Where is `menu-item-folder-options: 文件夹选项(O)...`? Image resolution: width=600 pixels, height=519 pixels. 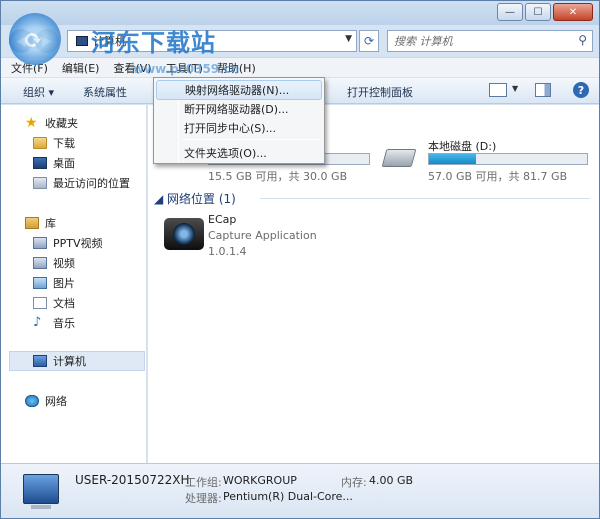
menu-item-folder-options: 文件夹选项(O)... is located at coordinates (239, 153).